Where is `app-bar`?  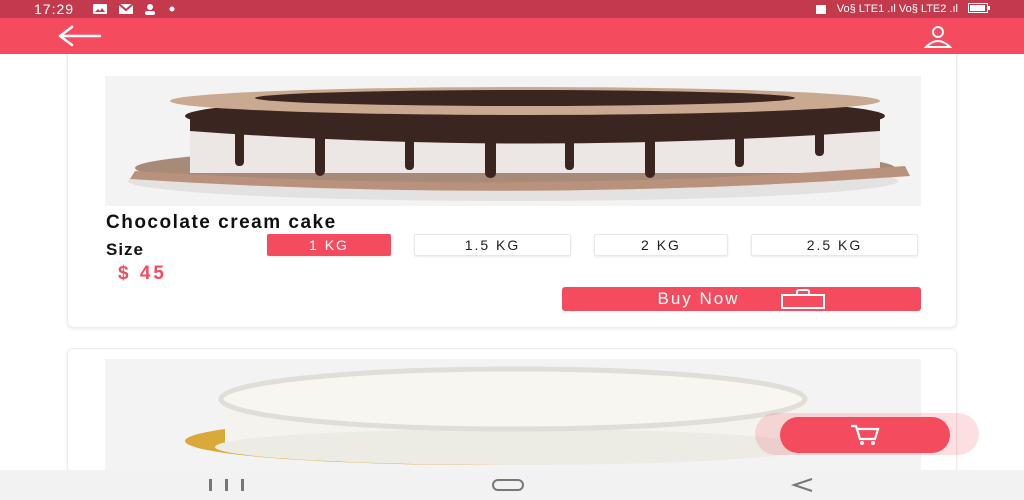 app-bar is located at coordinates (512, 36).